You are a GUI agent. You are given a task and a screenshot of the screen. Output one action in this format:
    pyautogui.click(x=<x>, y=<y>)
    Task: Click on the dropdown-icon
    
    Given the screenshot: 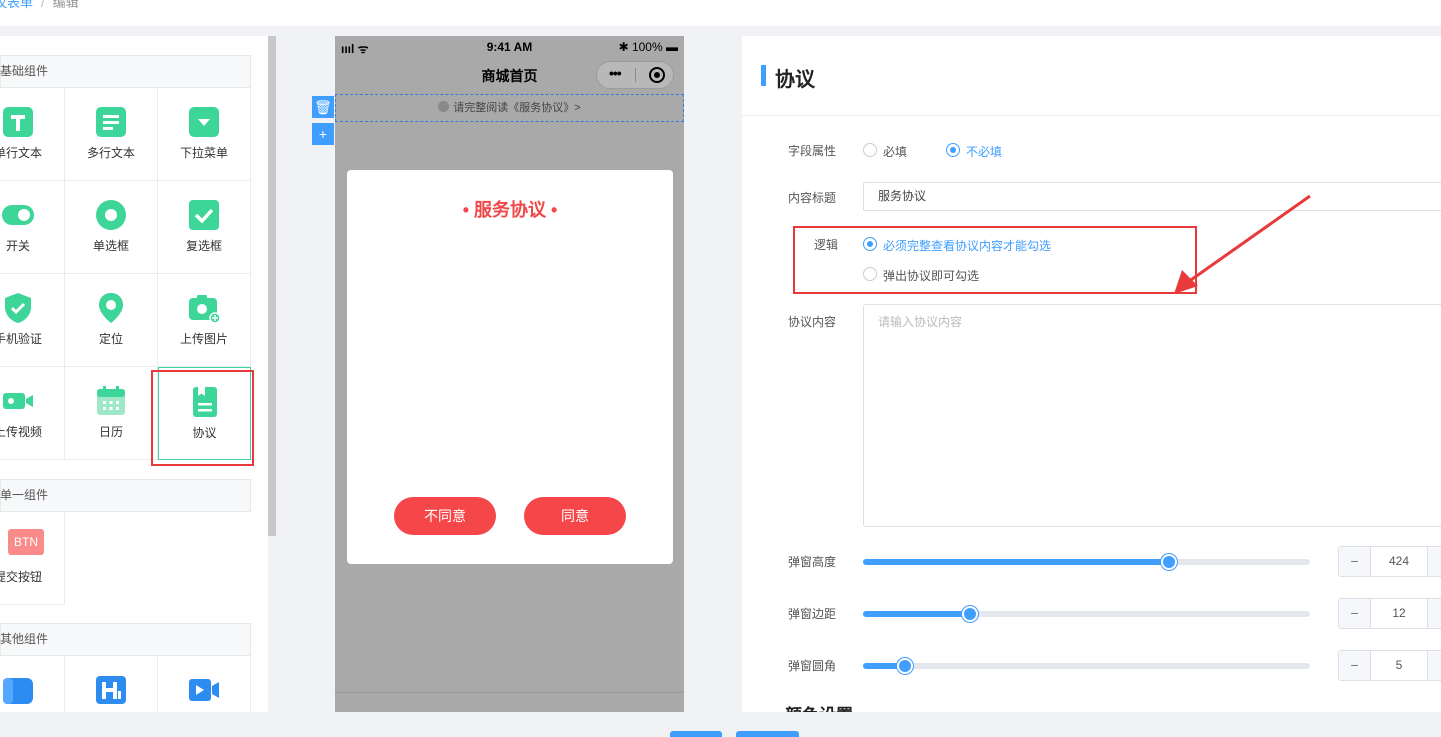 What is the action you would take?
    pyautogui.click(x=204, y=122)
    